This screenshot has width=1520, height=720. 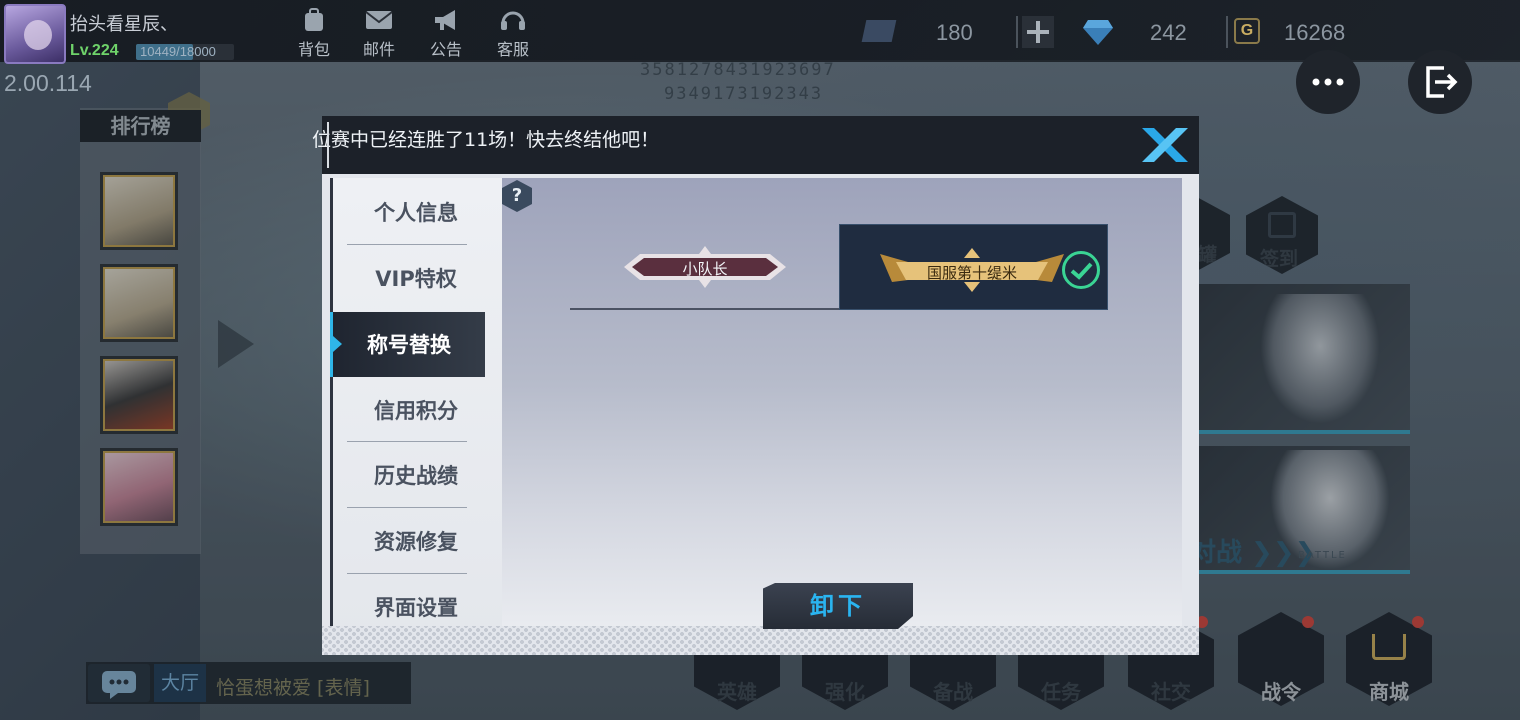 I want to click on logout-icon, so click(x=1442, y=82).